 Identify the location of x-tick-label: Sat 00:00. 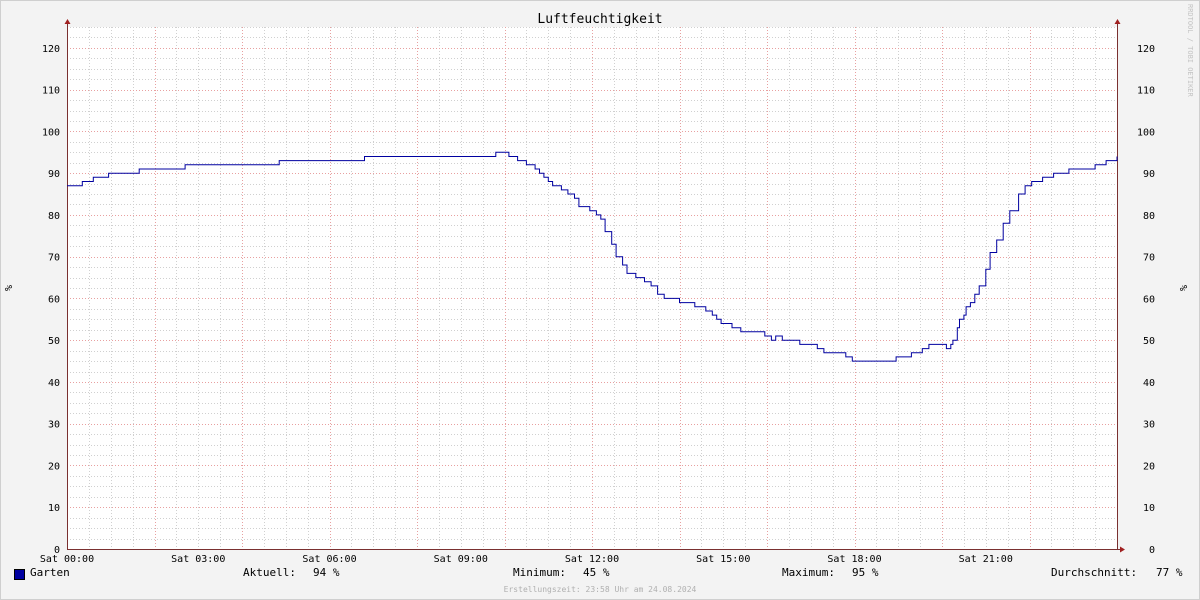
(67, 559).